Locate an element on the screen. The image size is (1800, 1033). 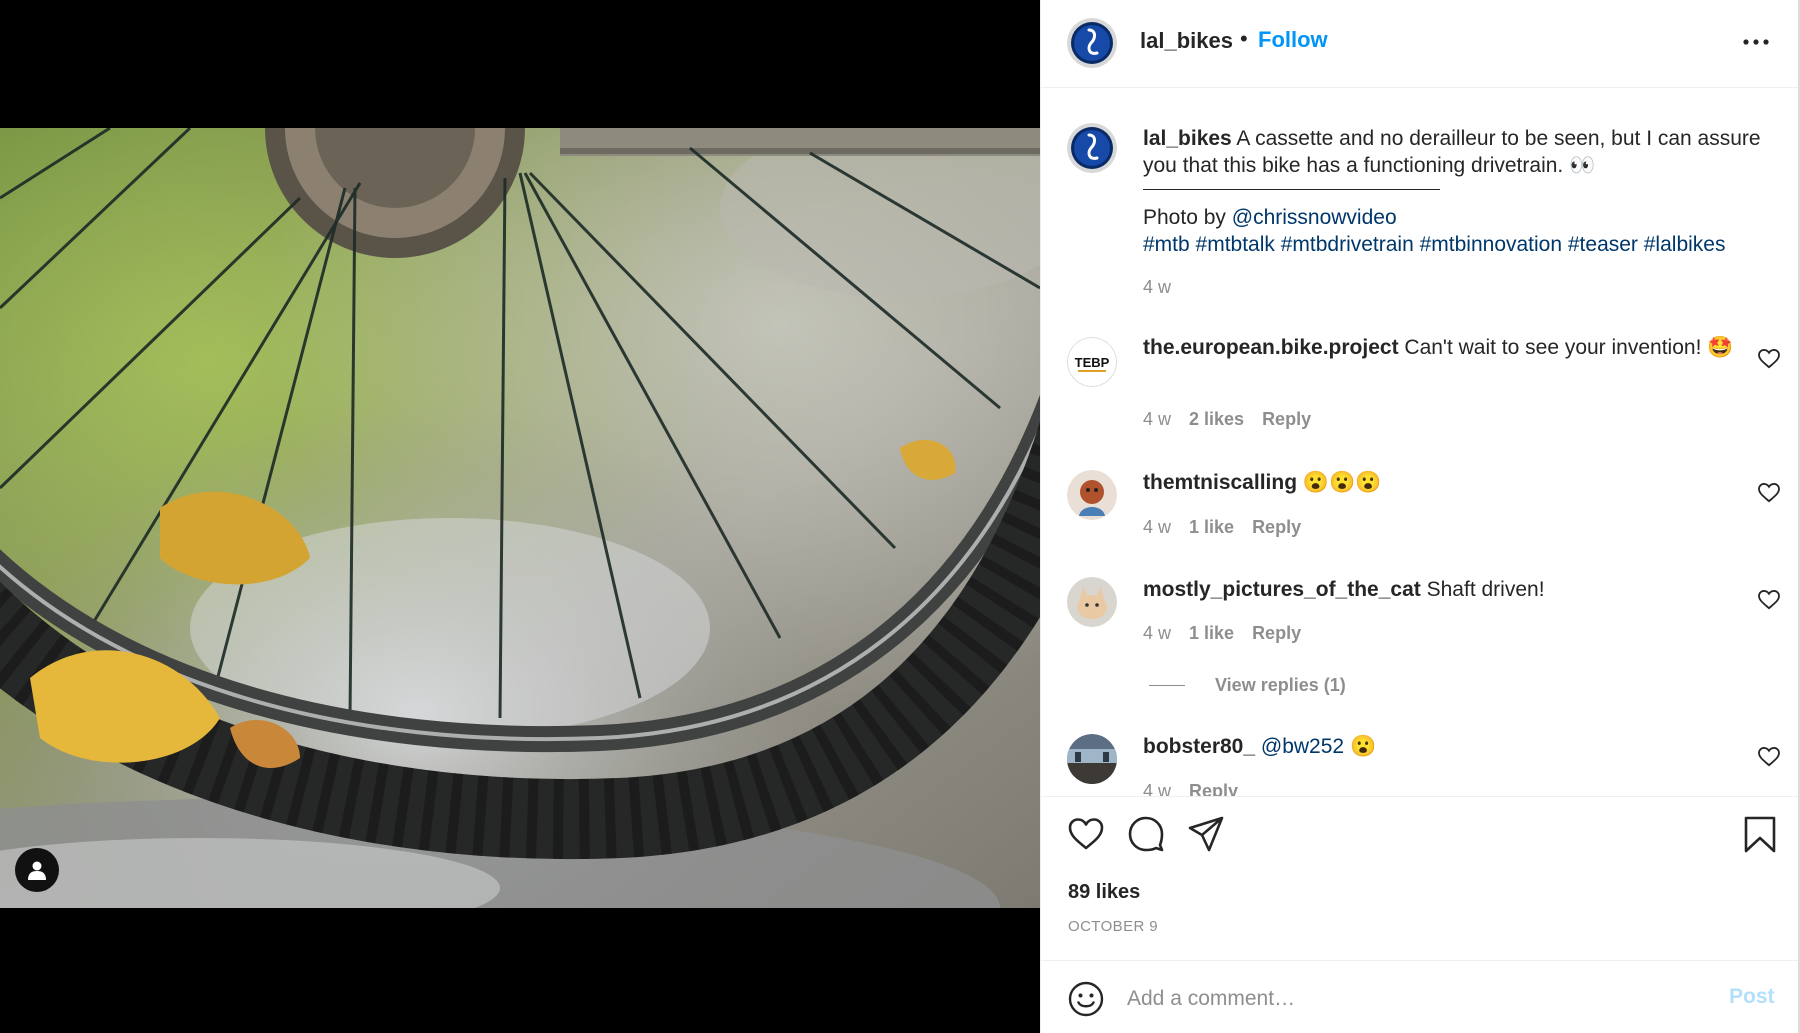
caption-avatar is located at coordinates (1092, 148).